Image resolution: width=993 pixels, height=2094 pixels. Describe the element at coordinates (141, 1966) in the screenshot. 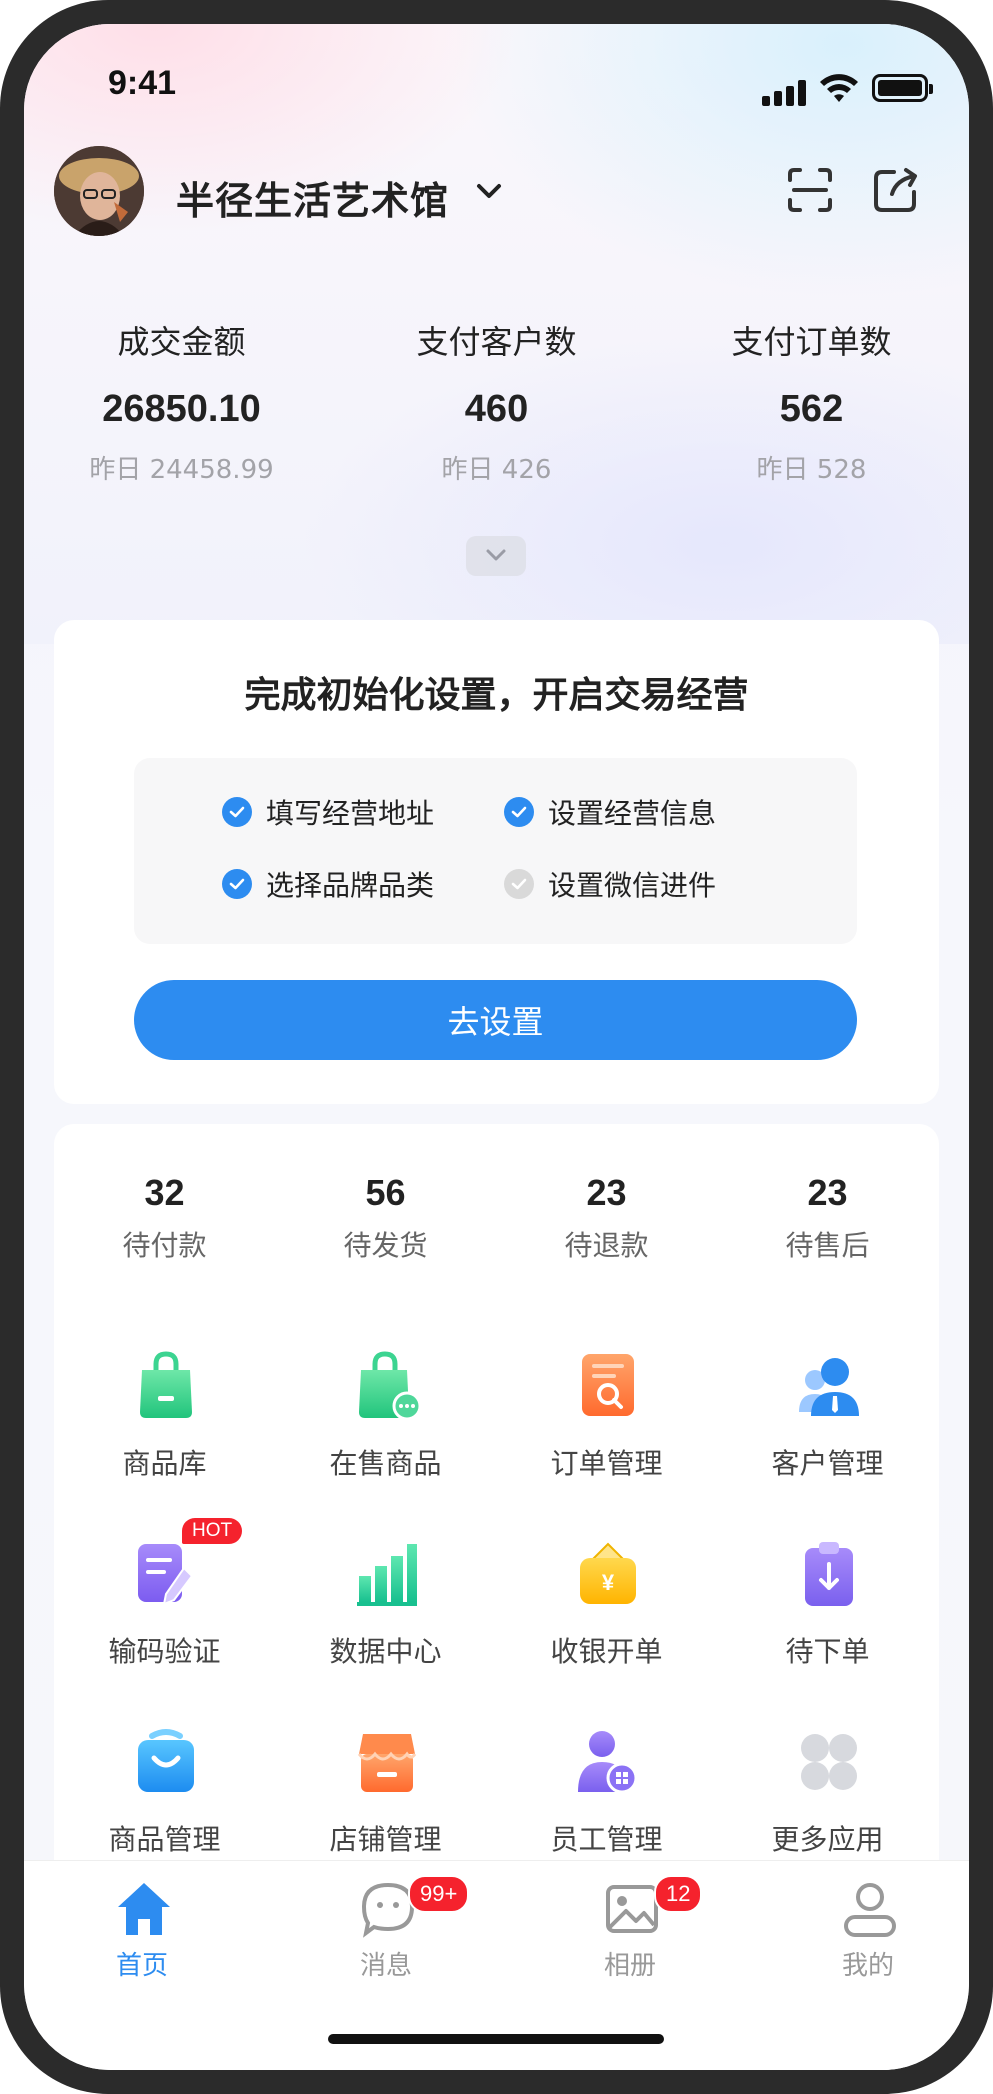

I see `tab-label: 首页` at that location.